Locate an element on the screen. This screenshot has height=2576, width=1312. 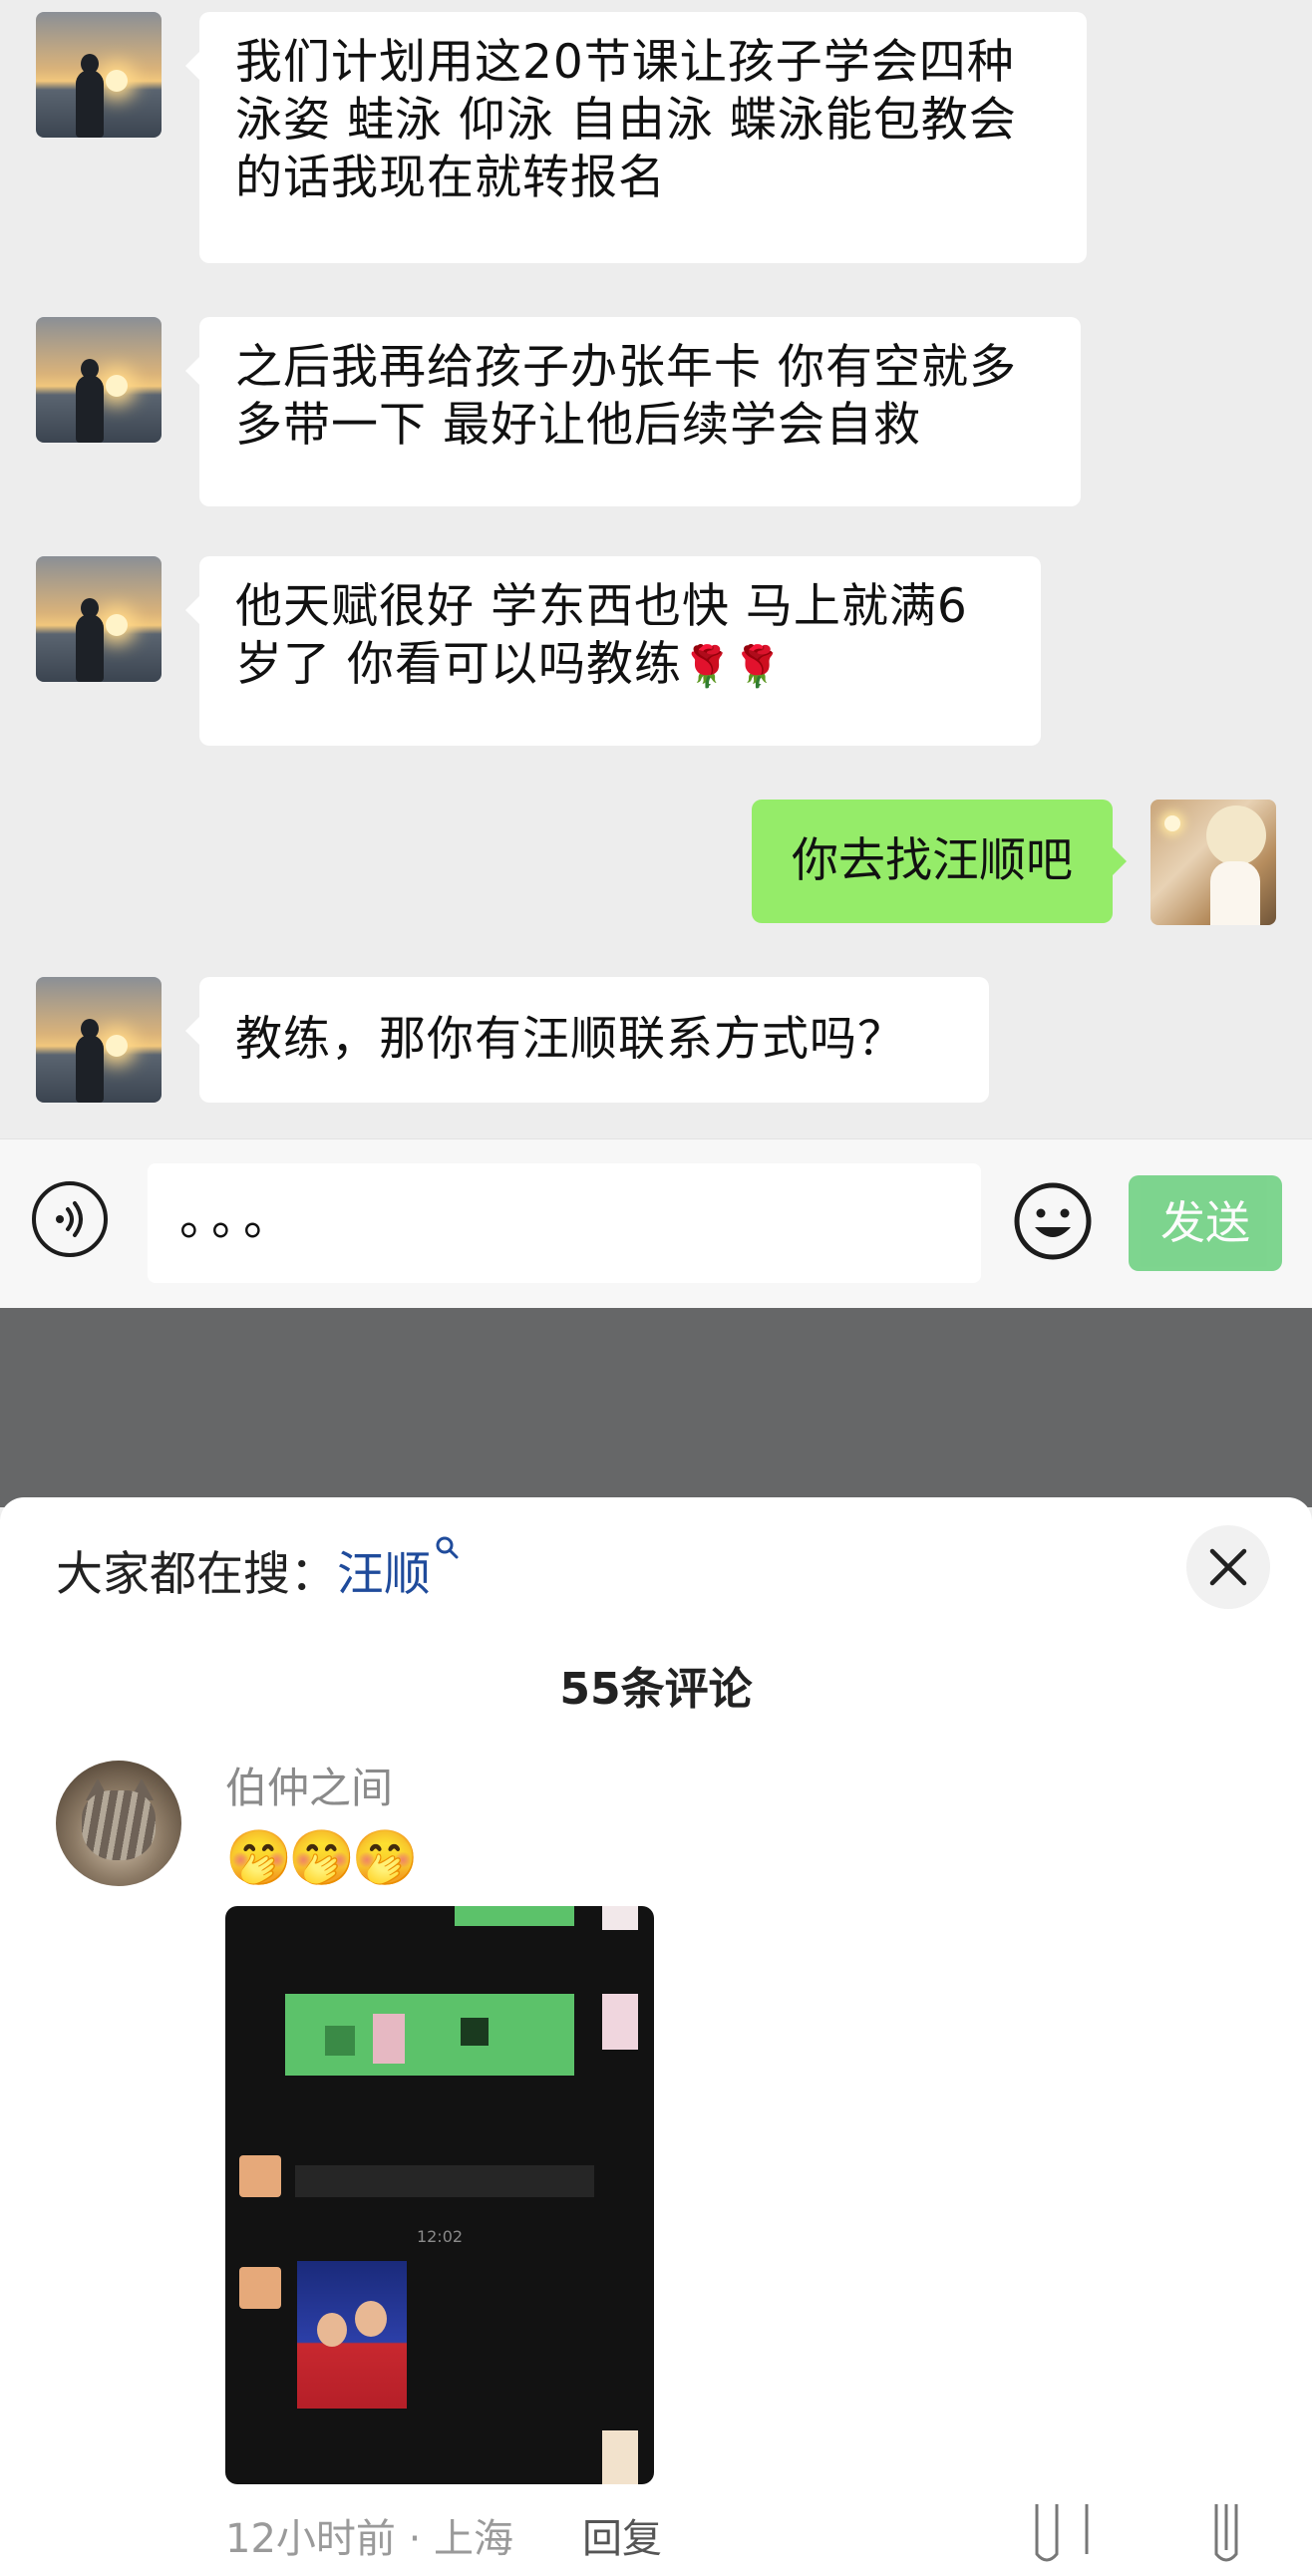
trending-search-link: 汪顺 is located at coordinates (384, 1574).